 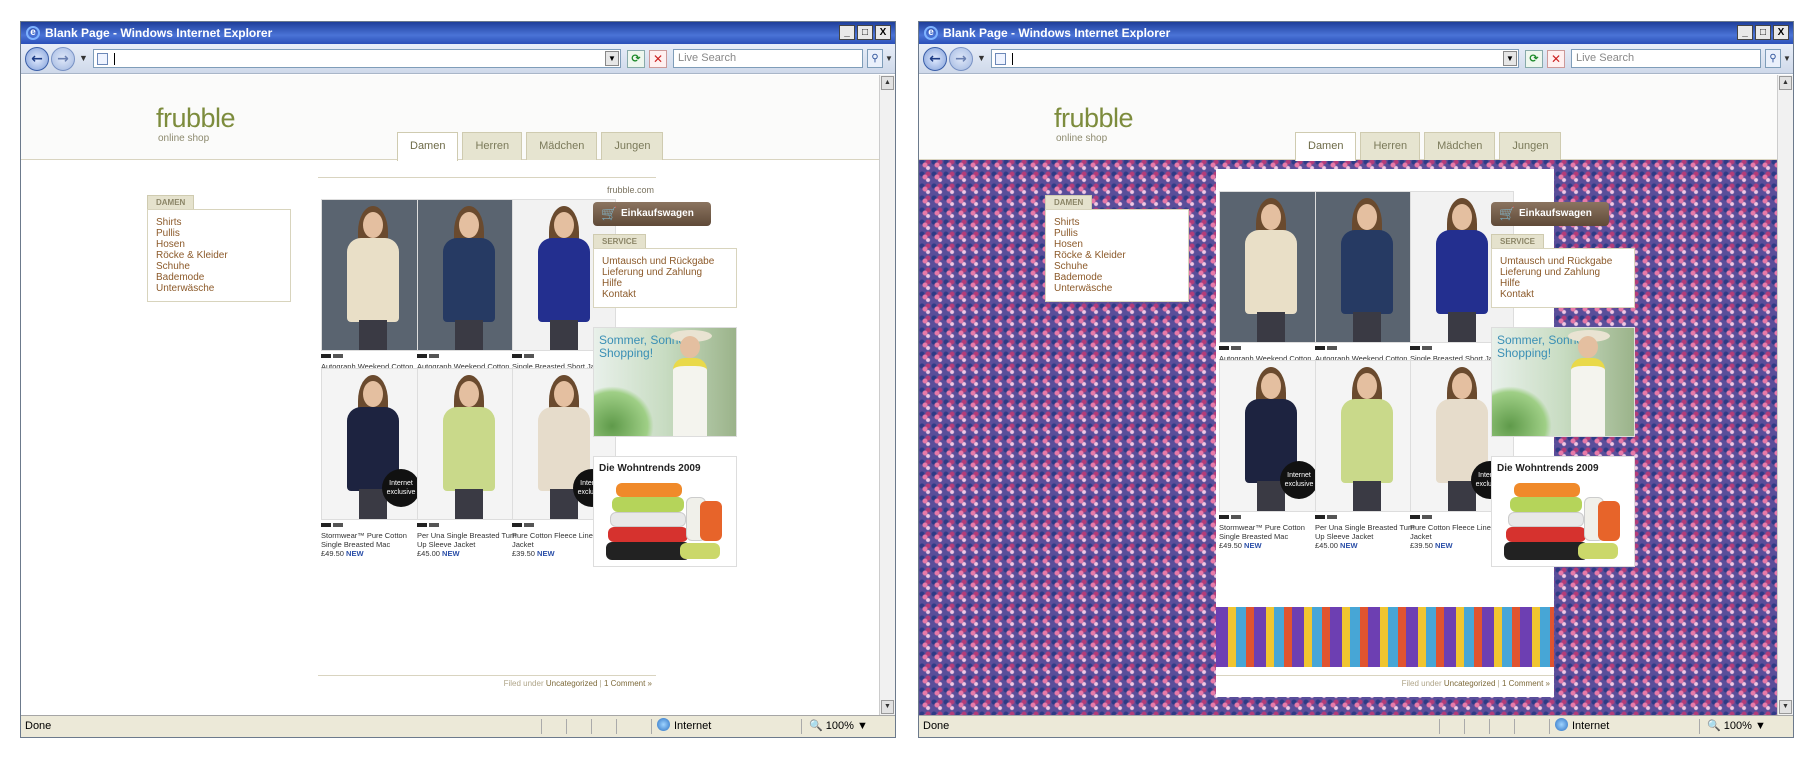 I want to click on zoom-control: 🔍 100% ▼, so click(x=1736, y=726).